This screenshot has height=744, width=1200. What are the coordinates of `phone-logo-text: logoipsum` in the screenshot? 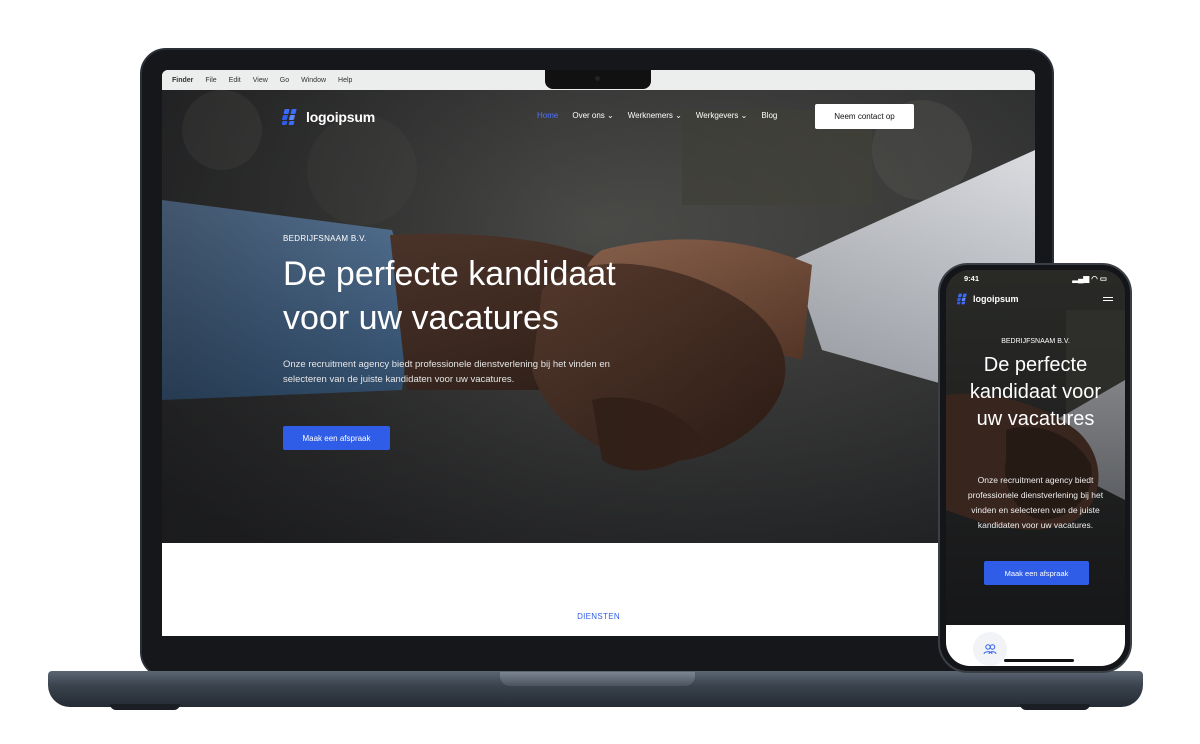 It's located at (996, 299).